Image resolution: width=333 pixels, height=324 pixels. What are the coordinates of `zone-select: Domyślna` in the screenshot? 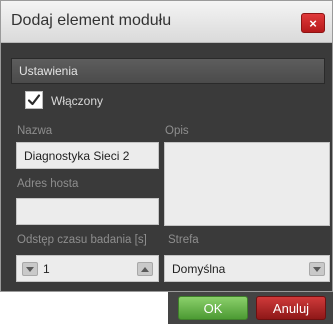 It's located at (247, 268).